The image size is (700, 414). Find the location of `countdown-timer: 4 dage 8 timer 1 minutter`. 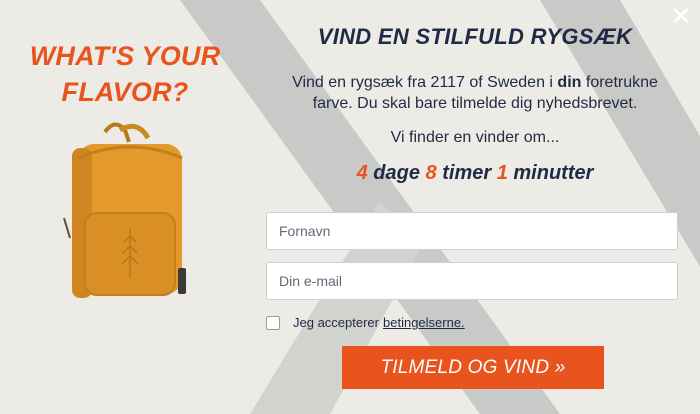

countdown-timer: 4 dage 8 timer 1 minutter is located at coordinates (475, 173).